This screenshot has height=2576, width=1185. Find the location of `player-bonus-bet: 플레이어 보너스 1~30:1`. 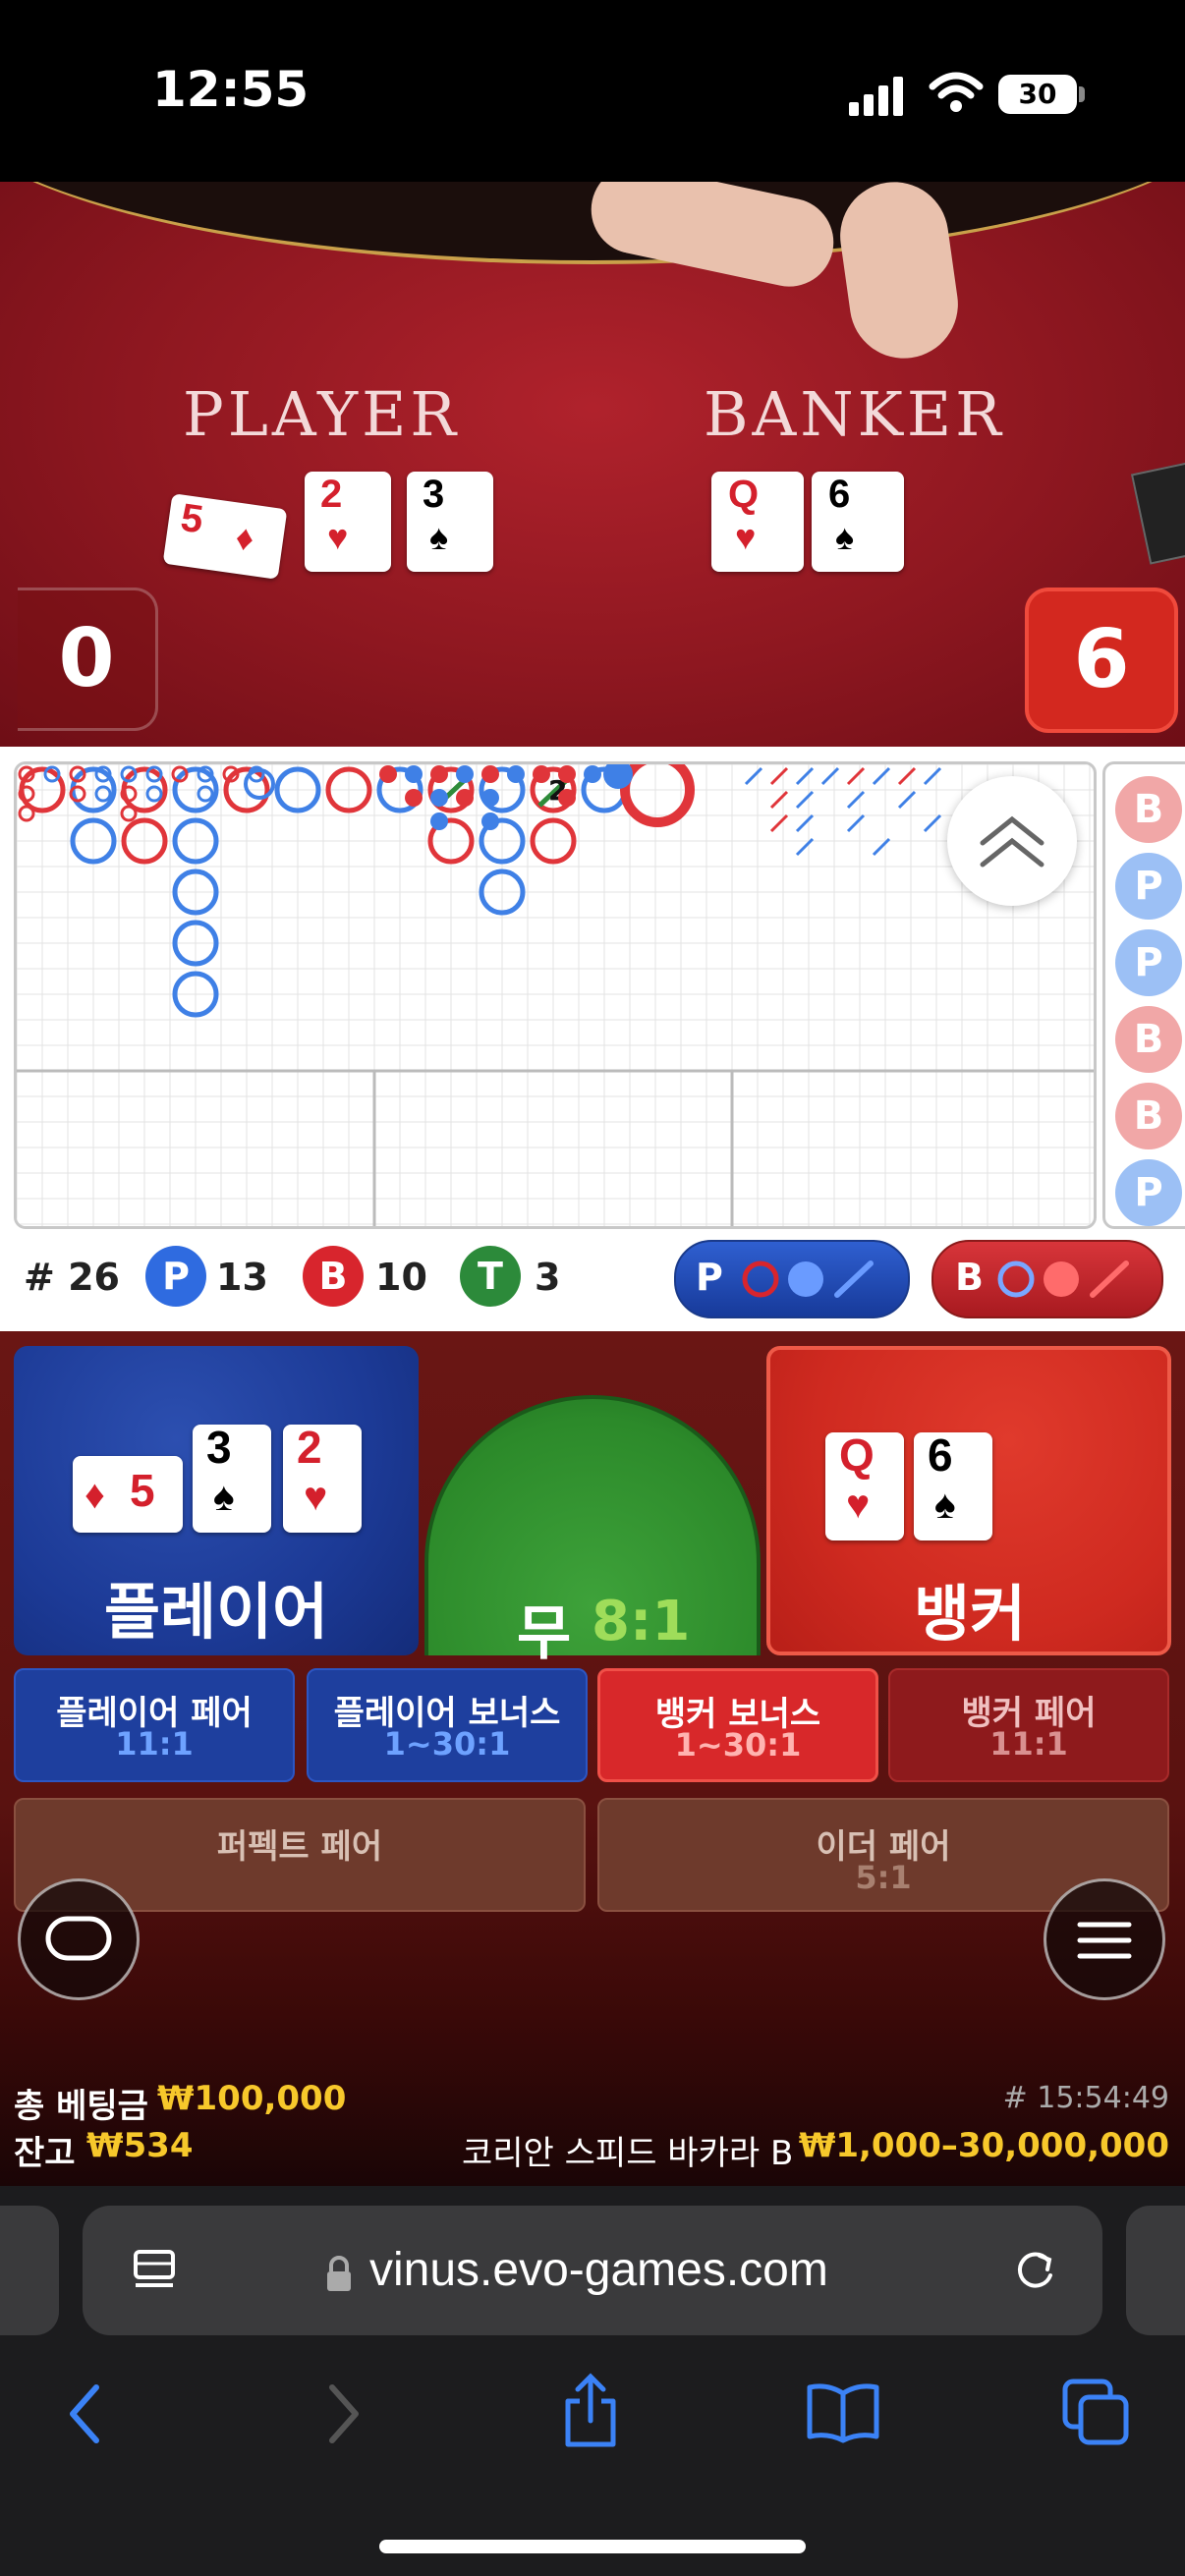

player-bonus-bet: 플레이어 보너스 1~30:1 is located at coordinates (448, 1725).